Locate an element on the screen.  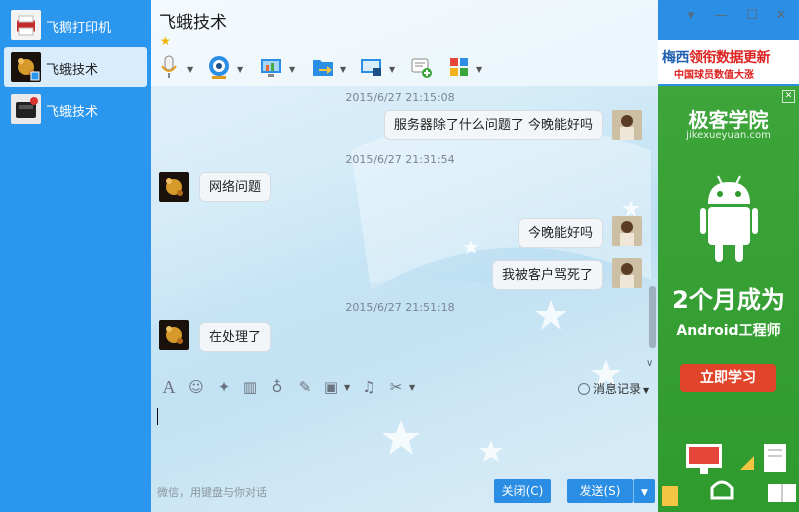
scissors-icon: ✂ is located at coordinates (396, 387).